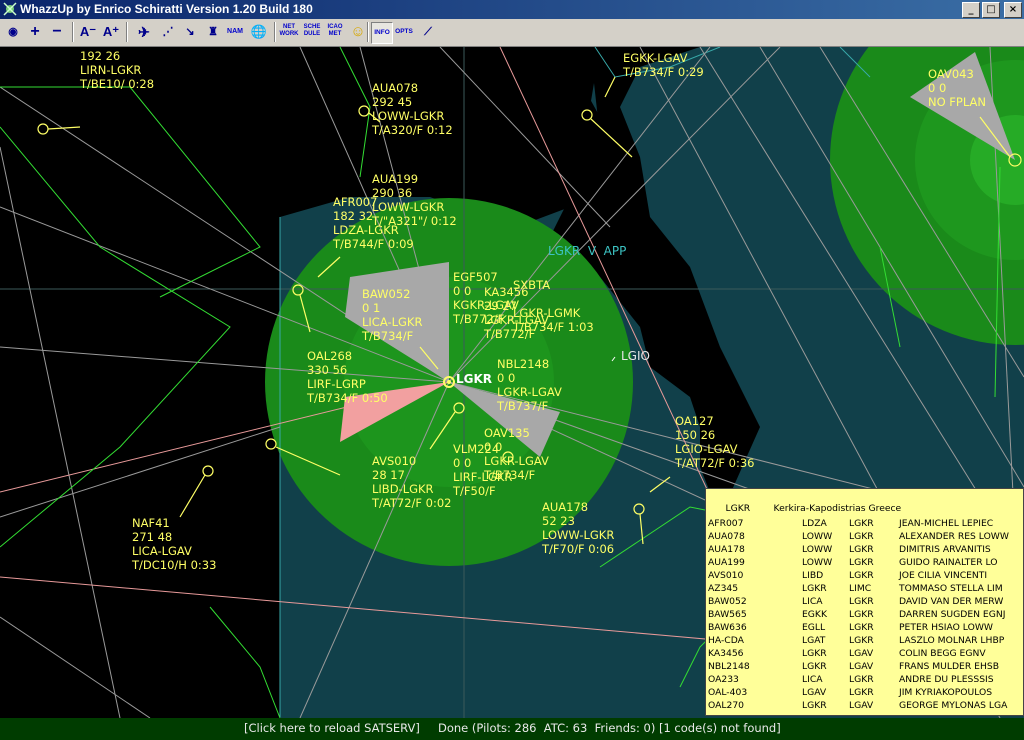 The height and width of the screenshot is (740, 1024). Describe the element at coordinates (715, 442) in the screenshot. I see `flight-label: OA127 150 26 LGIO-LGAV T/AT72/F 0:36` at that location.